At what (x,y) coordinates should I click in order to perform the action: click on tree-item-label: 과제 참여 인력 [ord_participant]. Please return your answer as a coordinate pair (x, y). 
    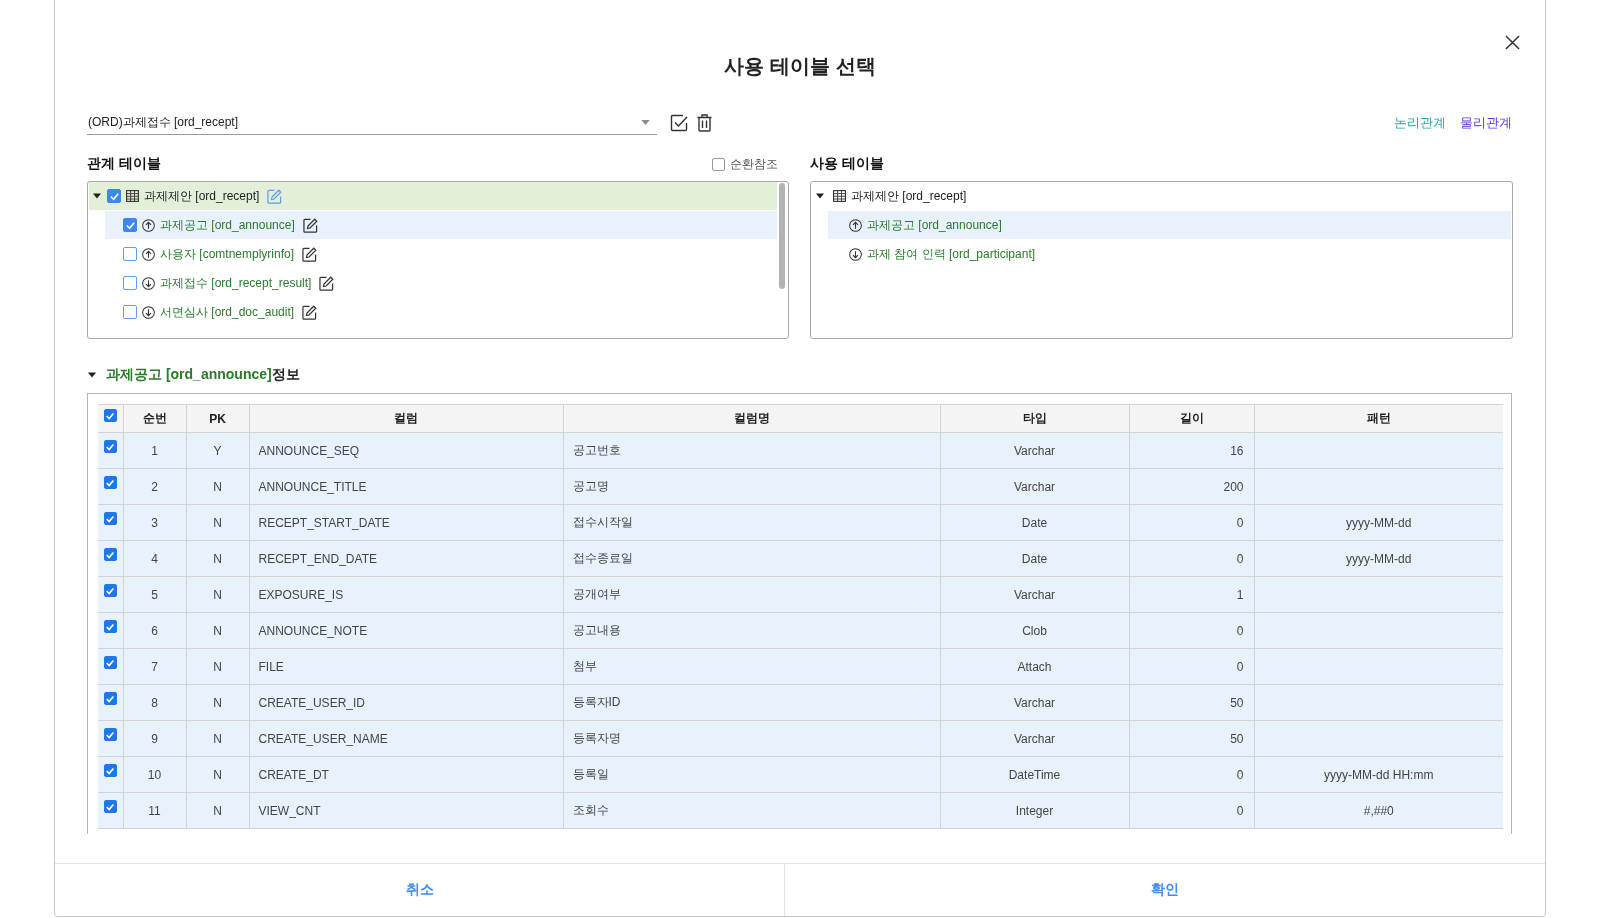
    Looking at the image, I should click on (951, 254).